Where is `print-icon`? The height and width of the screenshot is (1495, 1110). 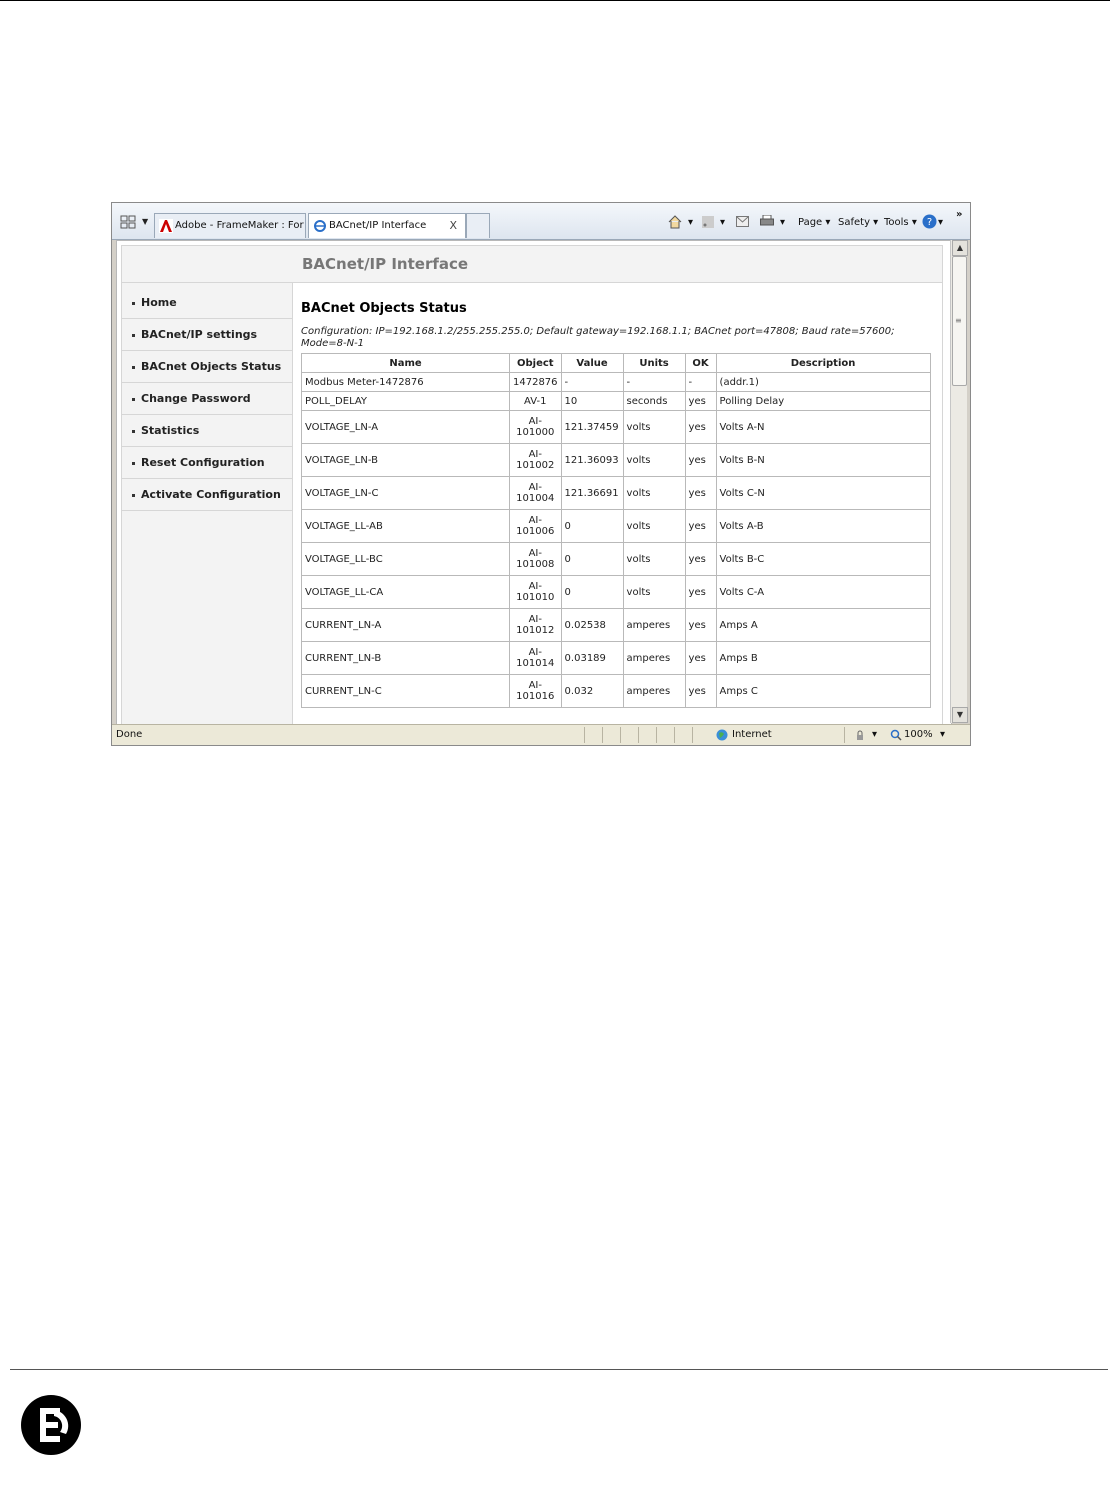 print-icon is located at coordinates (767, 221).